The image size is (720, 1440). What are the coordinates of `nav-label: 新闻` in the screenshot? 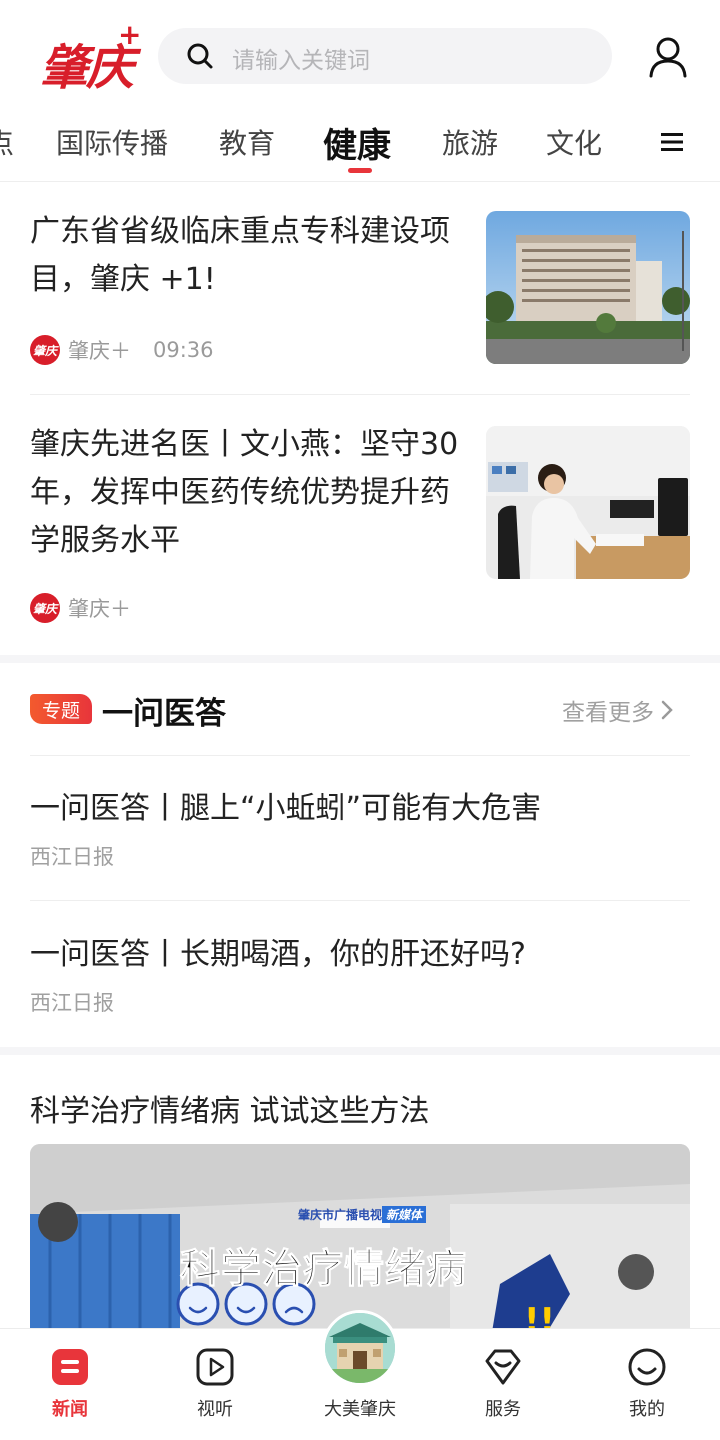 It's located at (70, 1409).